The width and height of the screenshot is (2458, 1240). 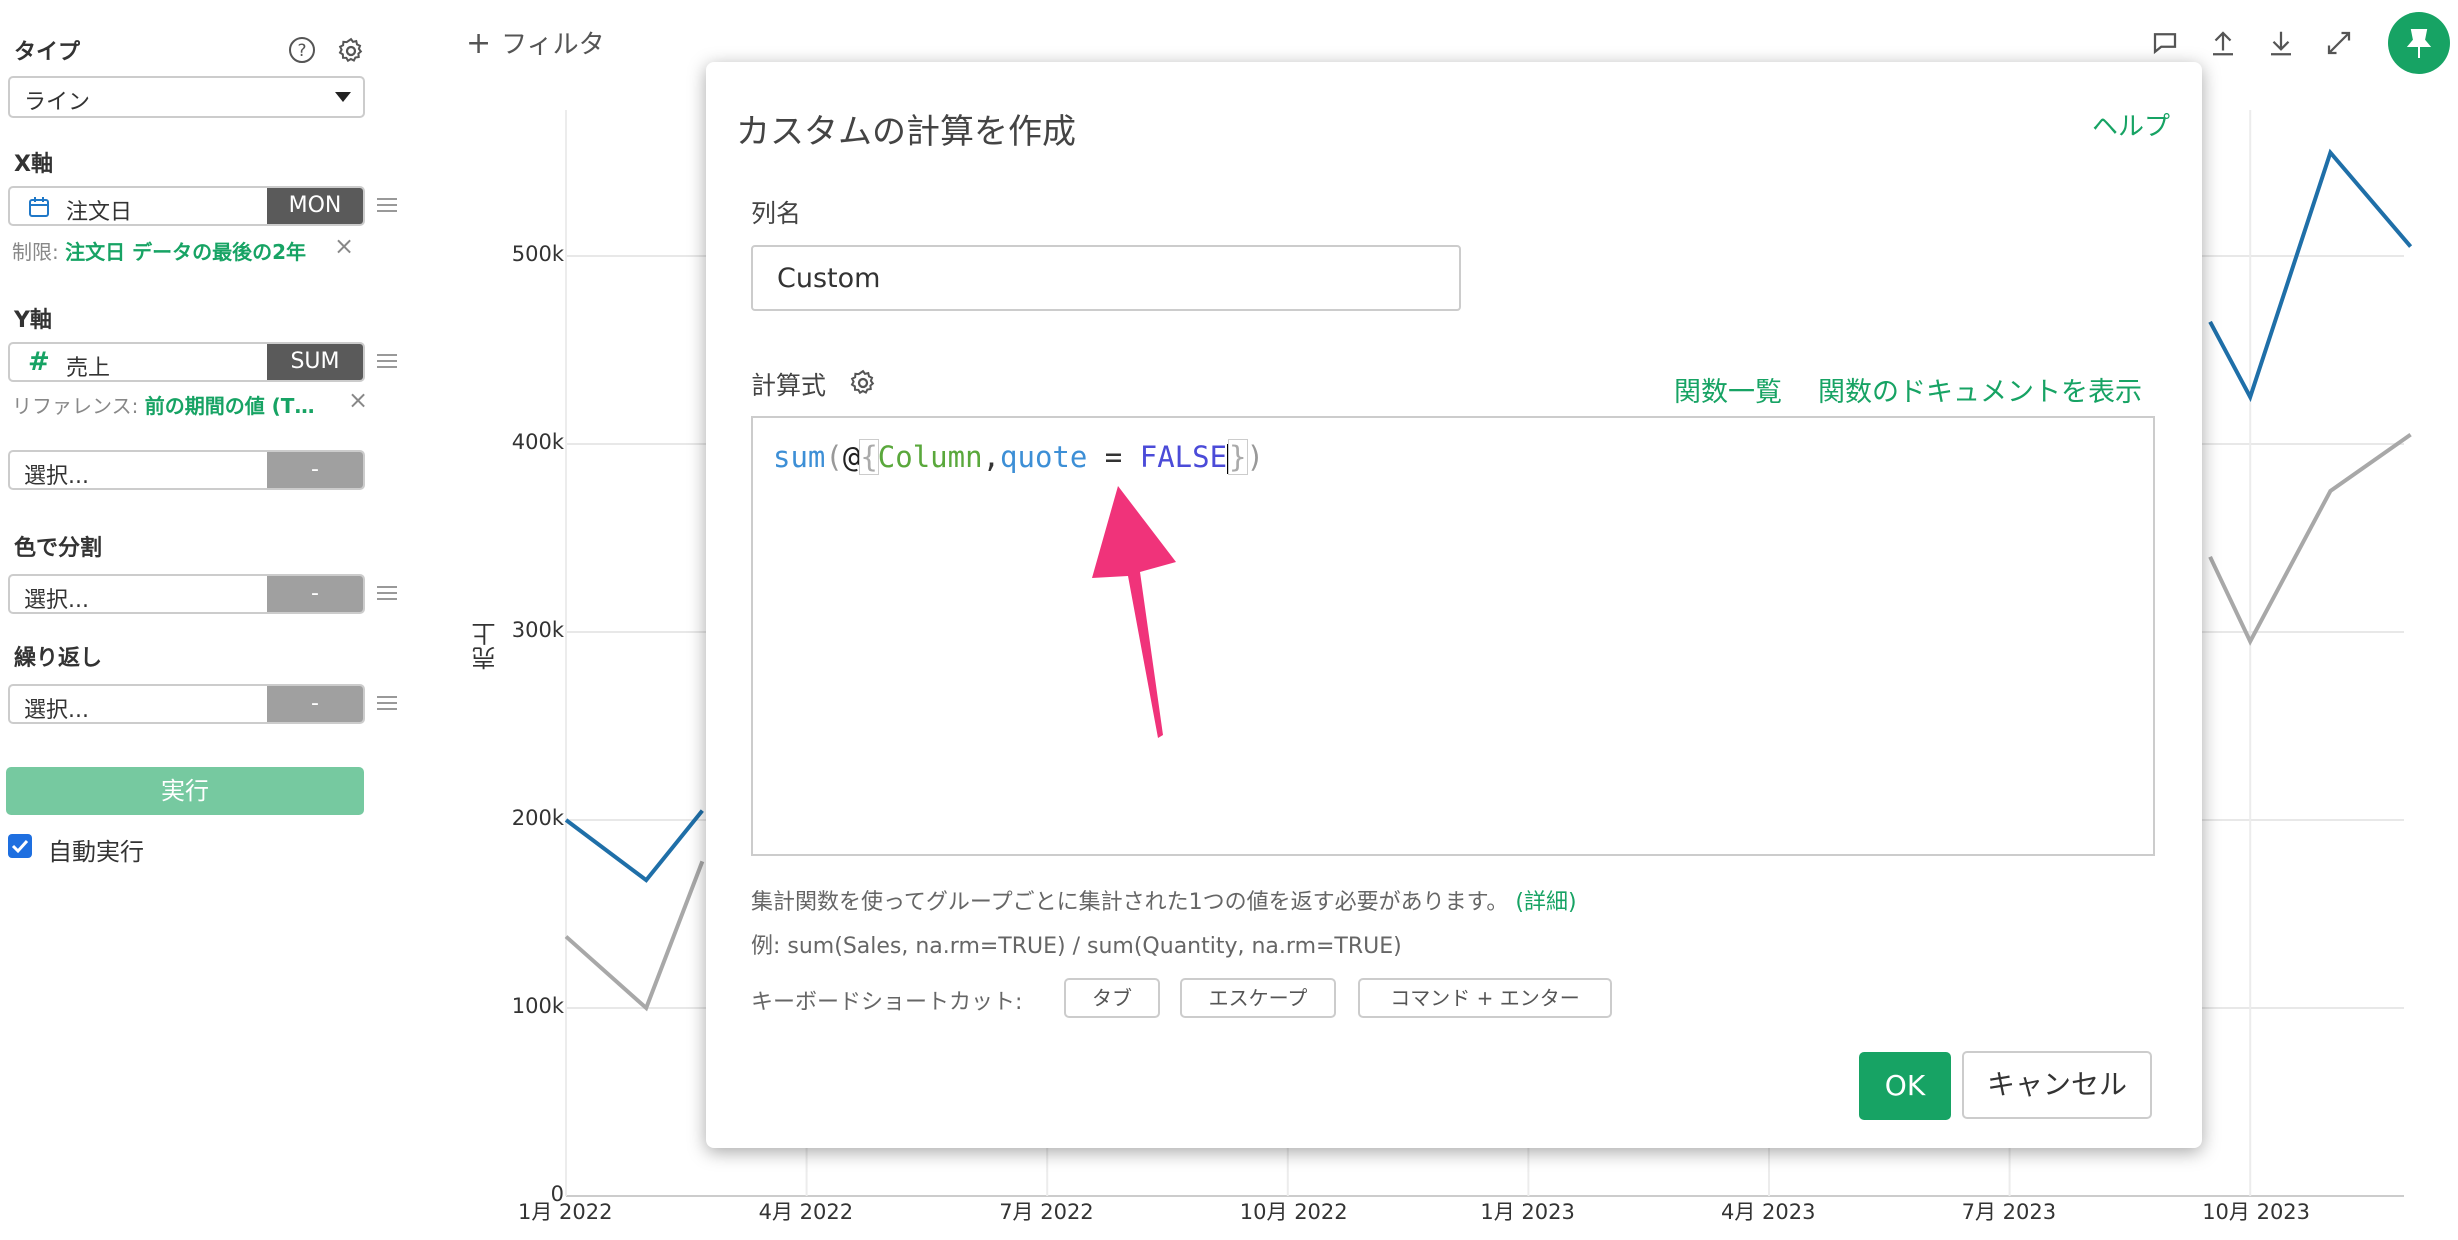 What do you see at coordinates (1980, 389) in the screenshot?
I see `function-docs-link: 関数のドキュメントを表示` at bounding box center [1980, 389].